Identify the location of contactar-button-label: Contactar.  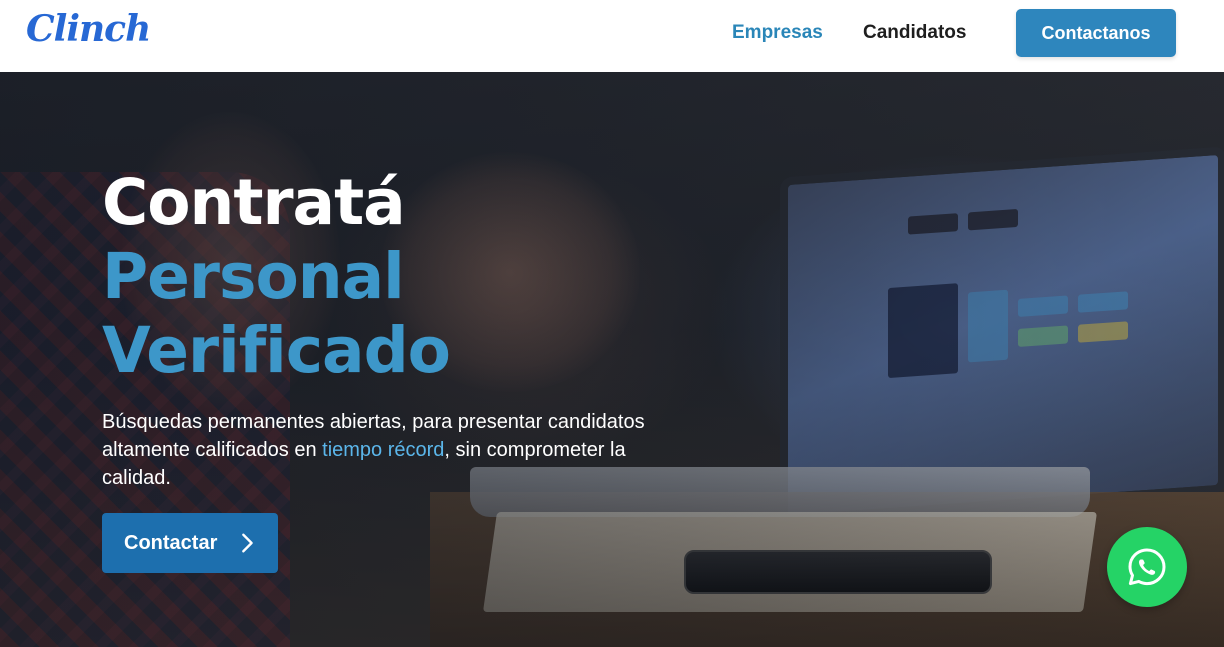
(171, 542).